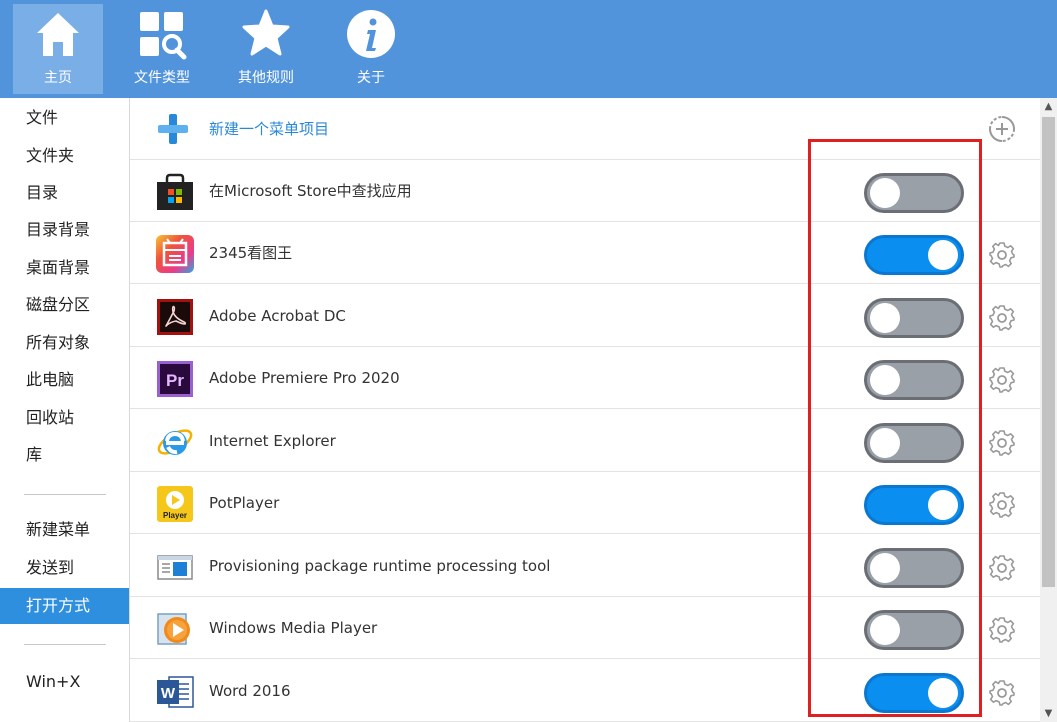 The height and width of the screenshot is (722, 1057). I want to click on sidebar-item-desktop-background: 桌面背景, so click(64, 268).